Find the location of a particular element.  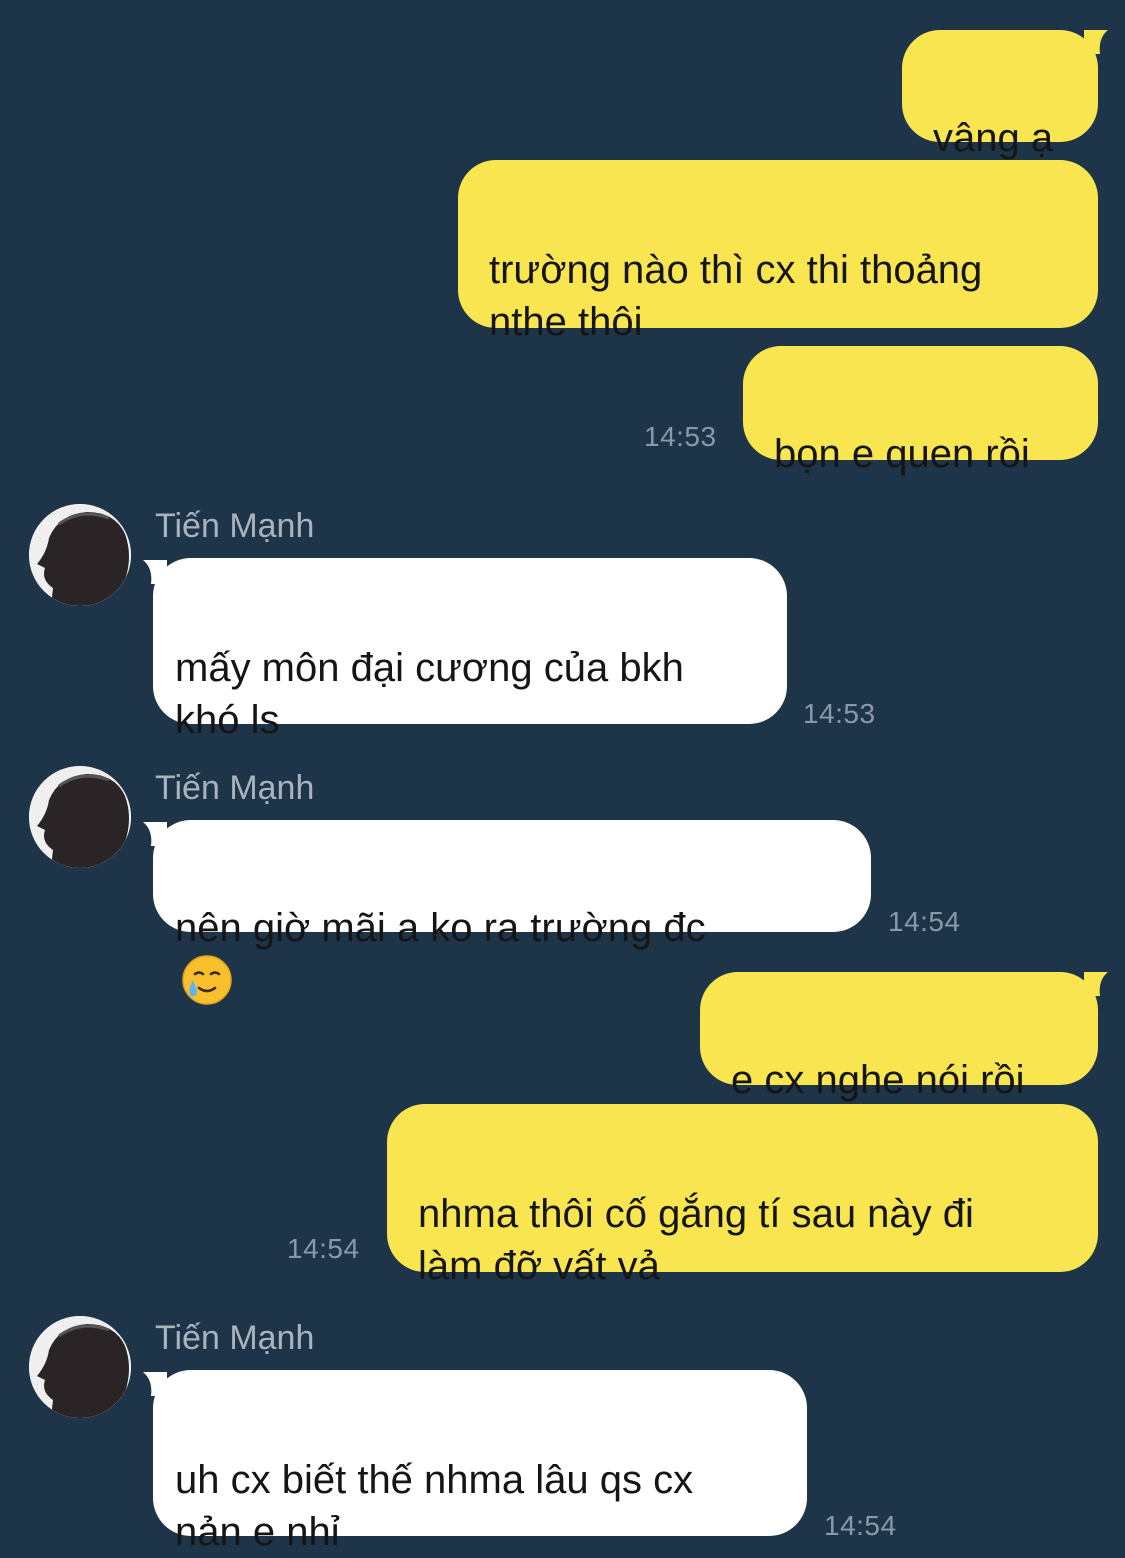

outgoing-message-bubble: bọn e quen rồi is located at coordinates (920, 411).